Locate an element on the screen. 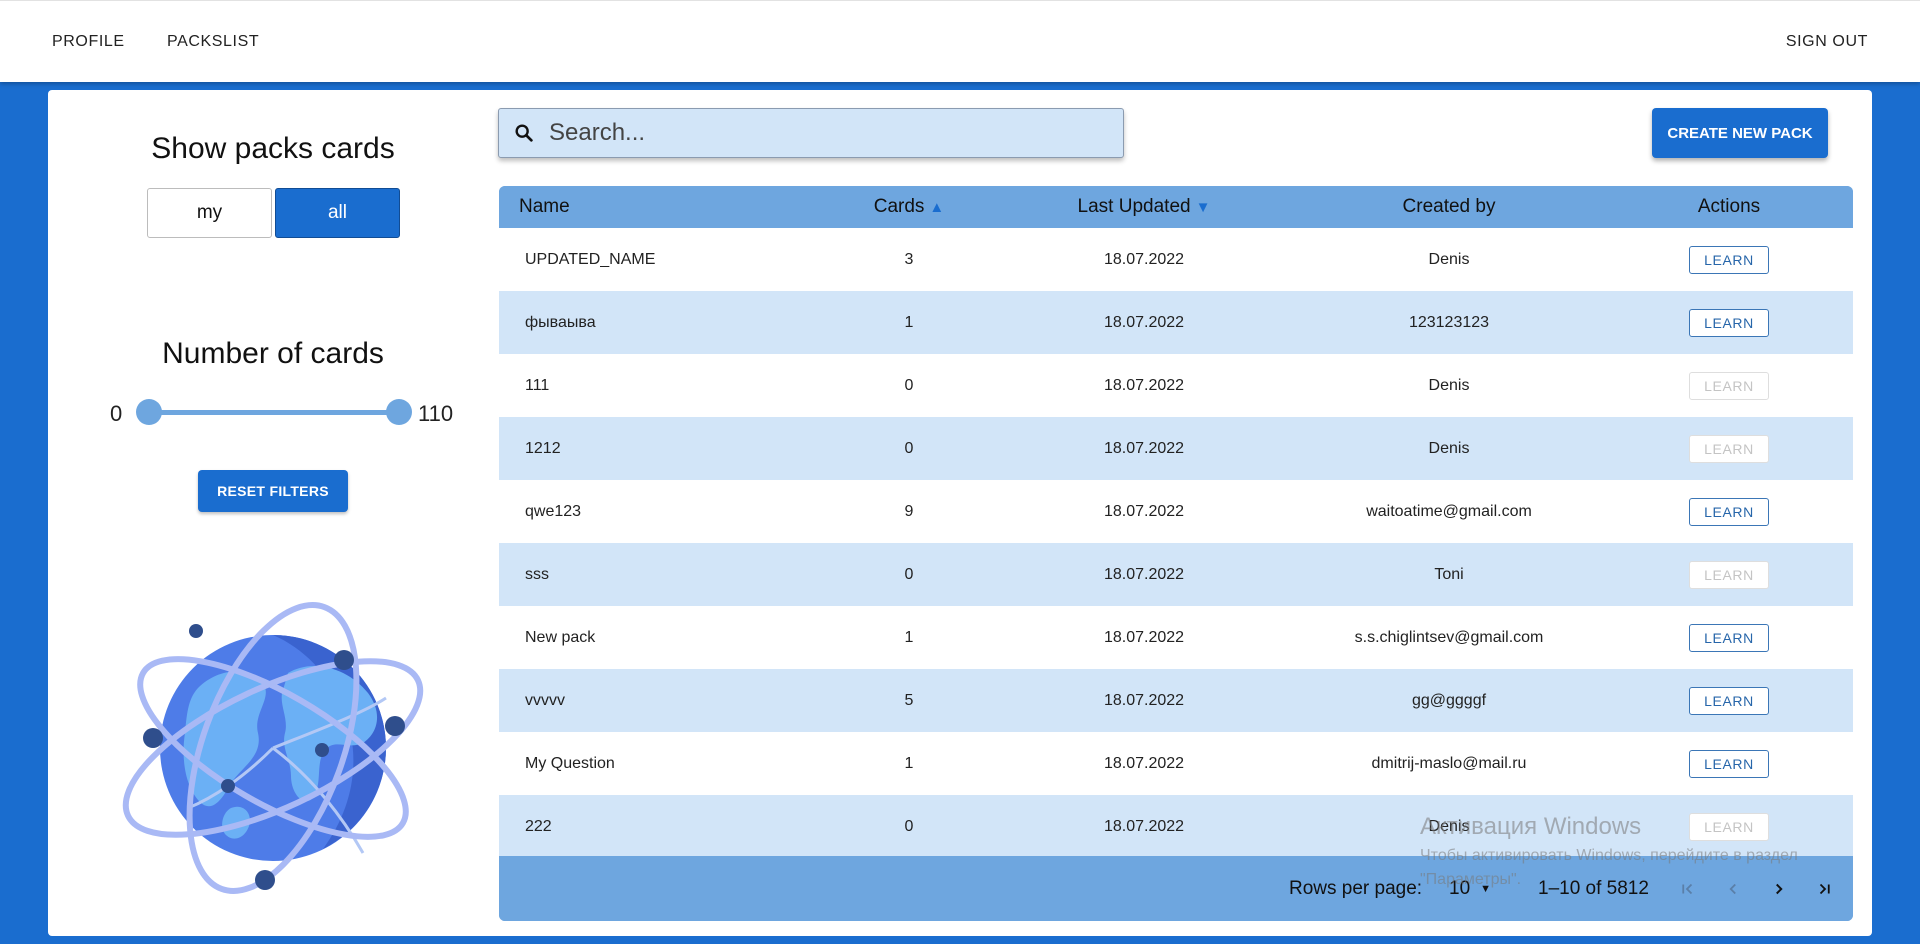 This screenshot has width=1920, height=944. cell-name: 111 is located at coordinates (537, 385).